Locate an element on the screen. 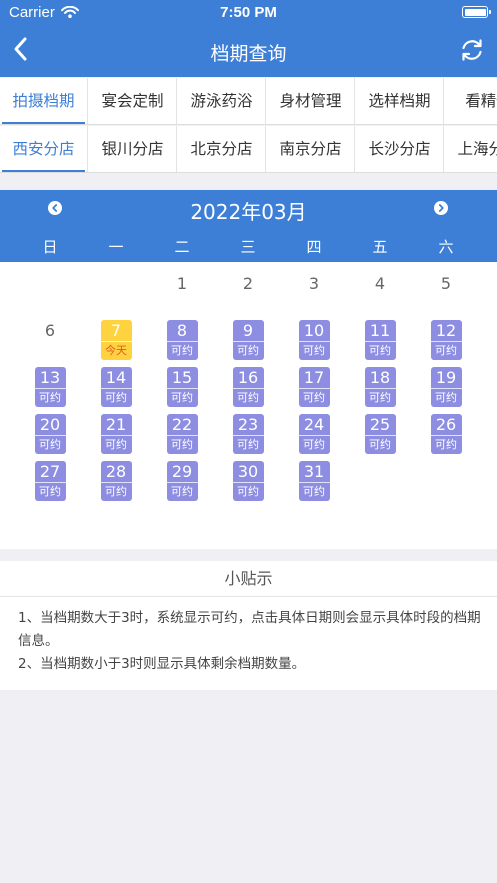 This screenshot has height=883, width=497. calendar-day-available: 9 可约 is located at coordinates (248, 340).